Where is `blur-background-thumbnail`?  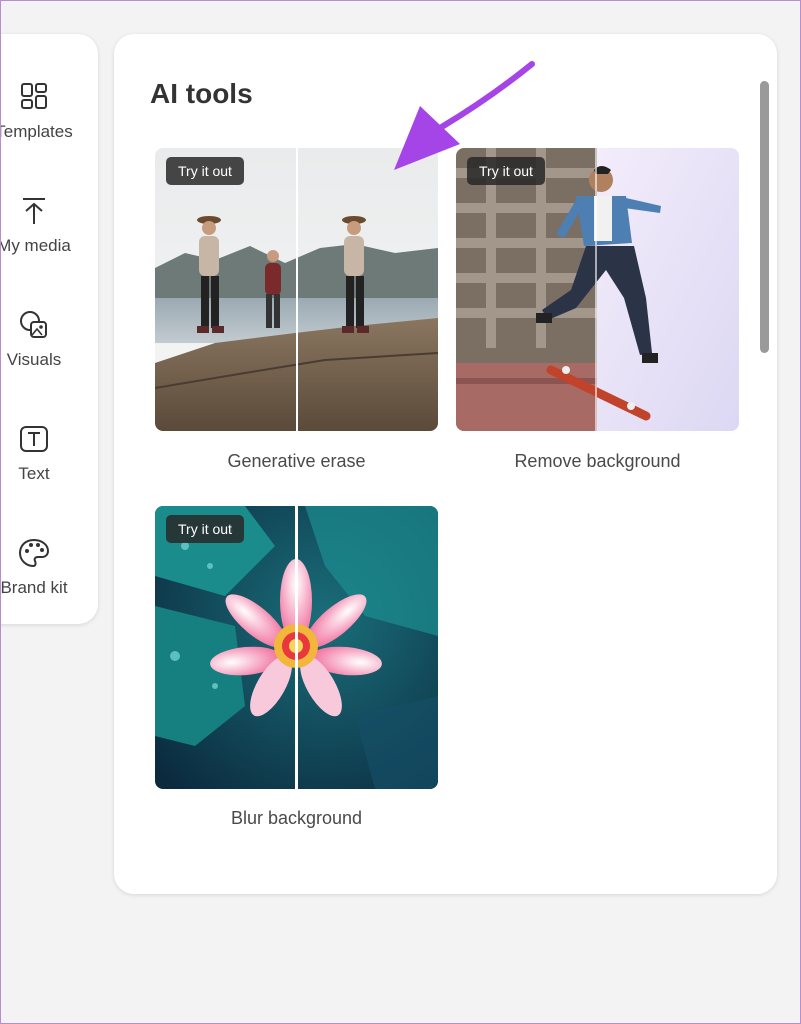
blur-background-thumbnail is located at coordinates (296, 647).